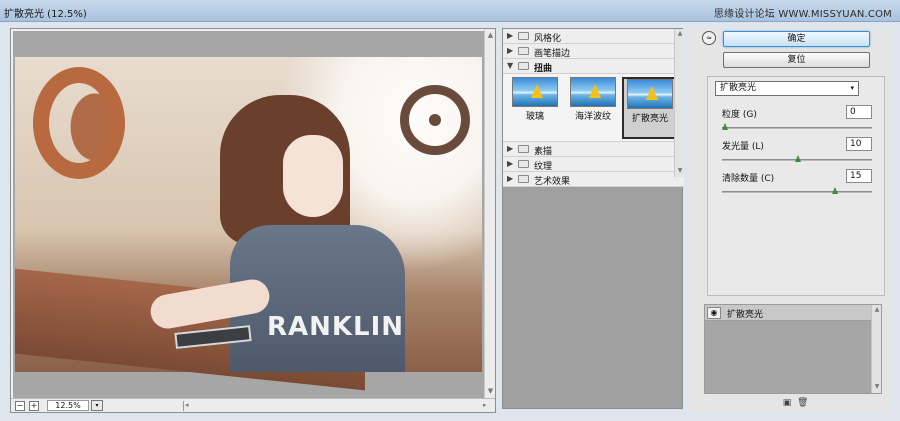  I want to click on photo-ship-wheel, so click(435, 120).